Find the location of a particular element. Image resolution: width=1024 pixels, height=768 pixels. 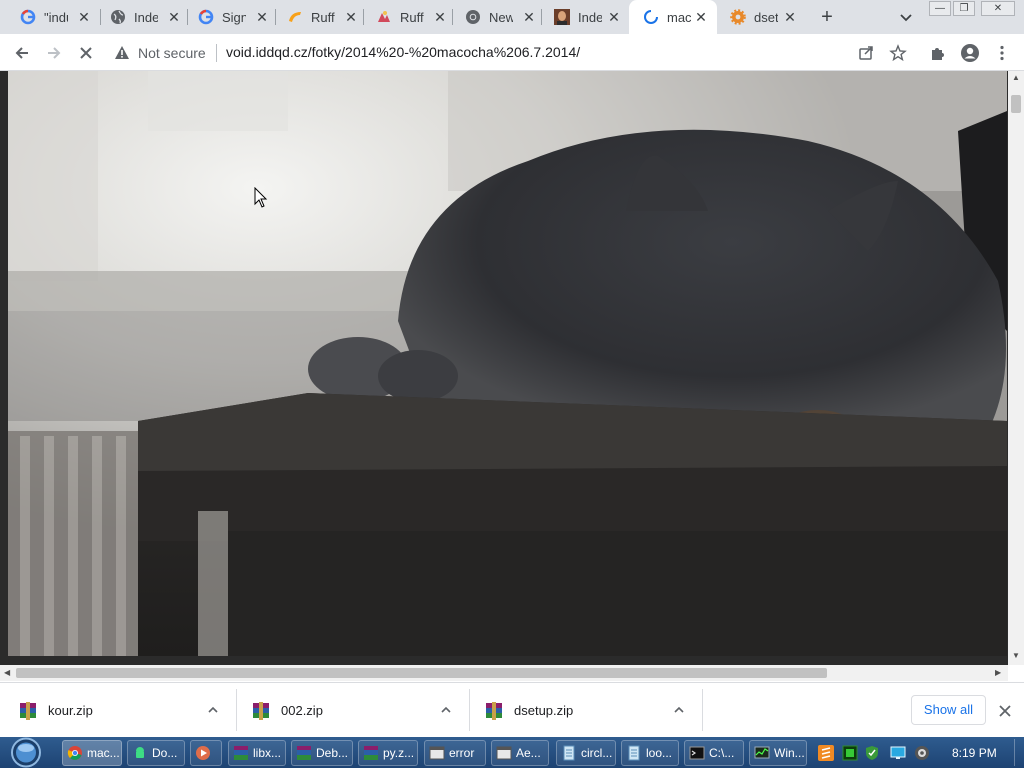

show-all-downloads-button: Show all is located at coordinates (948, 710).